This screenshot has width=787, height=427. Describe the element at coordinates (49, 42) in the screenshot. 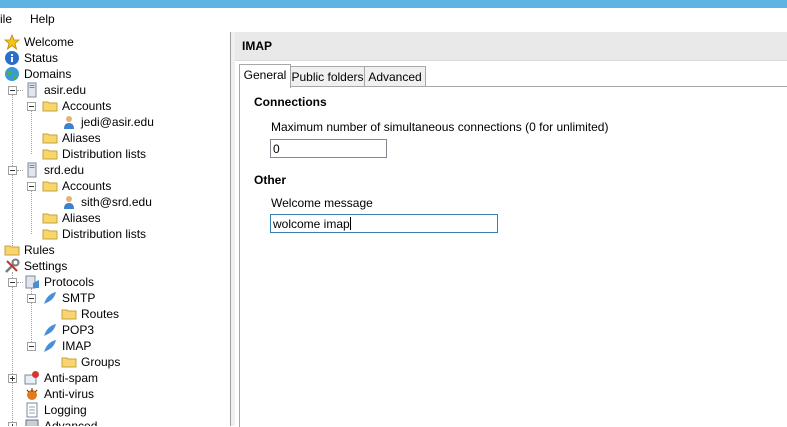

I see `tree-label: Welcome` at that location.